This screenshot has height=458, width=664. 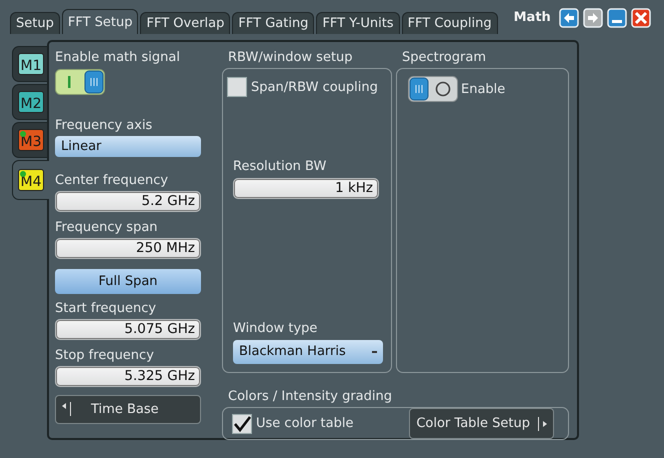 What do you see at coordinates (306, 188) in the screenshot?
I see `number-field: 1 kHz` at bounding box center [306, 188].